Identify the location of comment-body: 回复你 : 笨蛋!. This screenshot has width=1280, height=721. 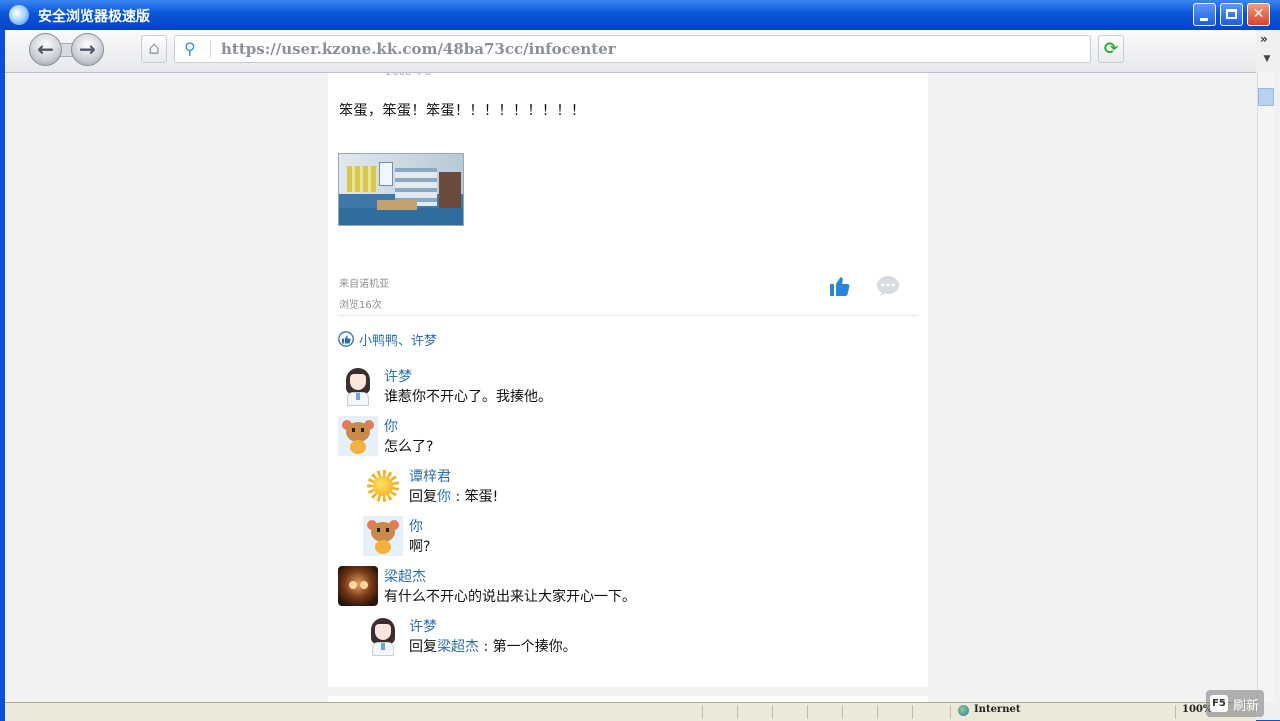
(453, 496).